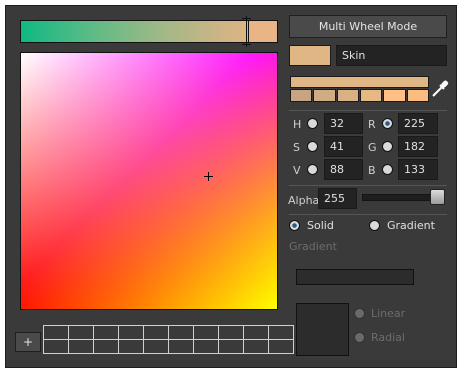 This screenshot has height=373, width=464. What do you see at coordinates (297, 124) in the screenshot?
I see `hue-label: H` at bounding box center [297, 124].